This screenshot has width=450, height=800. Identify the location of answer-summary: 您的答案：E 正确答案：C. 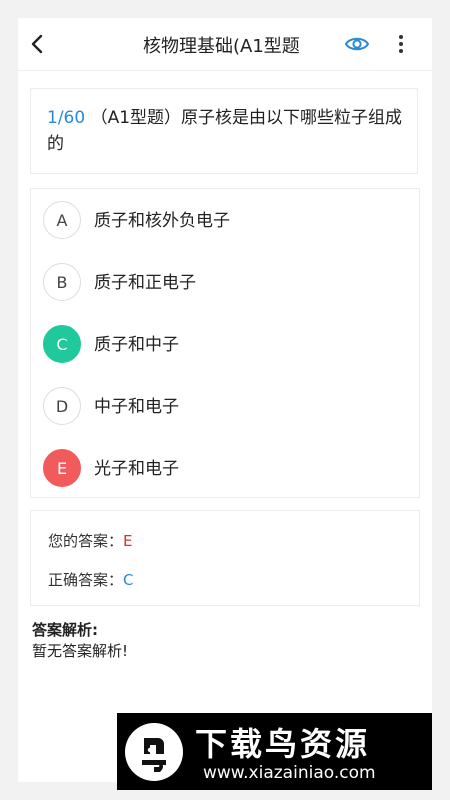
(225, 558).